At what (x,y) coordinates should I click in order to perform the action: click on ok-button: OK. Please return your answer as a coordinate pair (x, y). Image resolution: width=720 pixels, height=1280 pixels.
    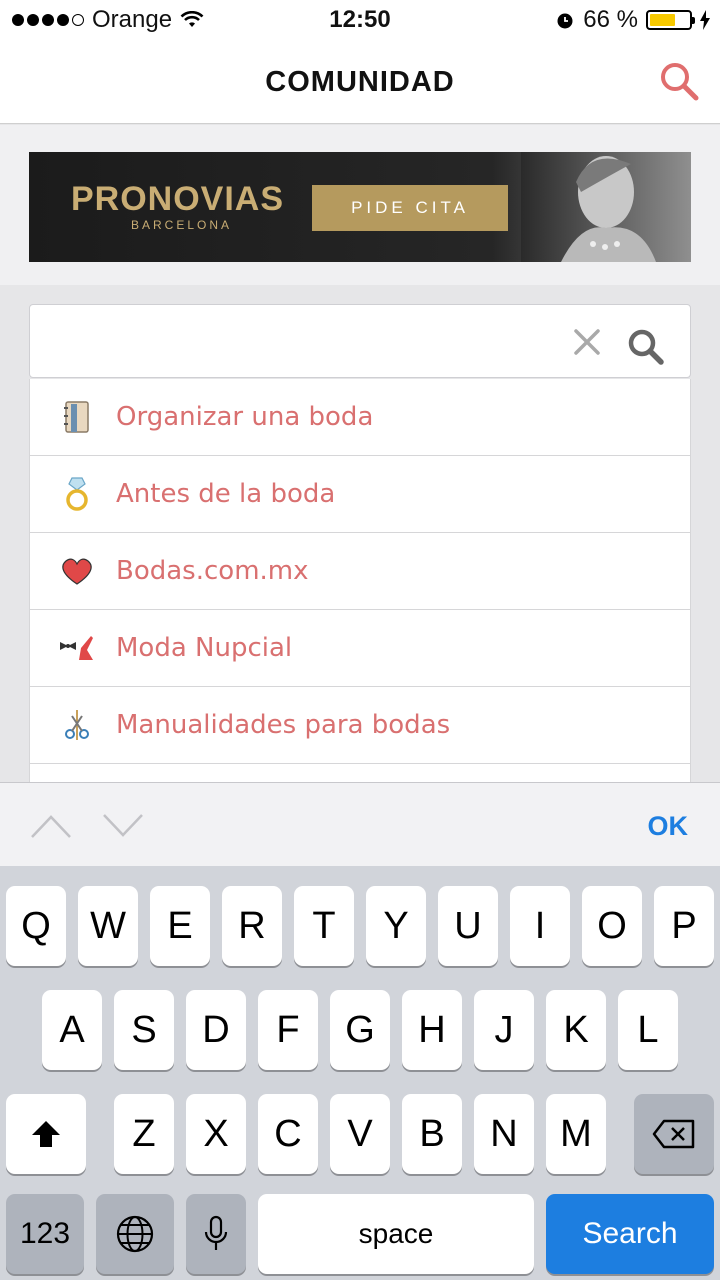
    Looking at the image, I should click on (668, 826).